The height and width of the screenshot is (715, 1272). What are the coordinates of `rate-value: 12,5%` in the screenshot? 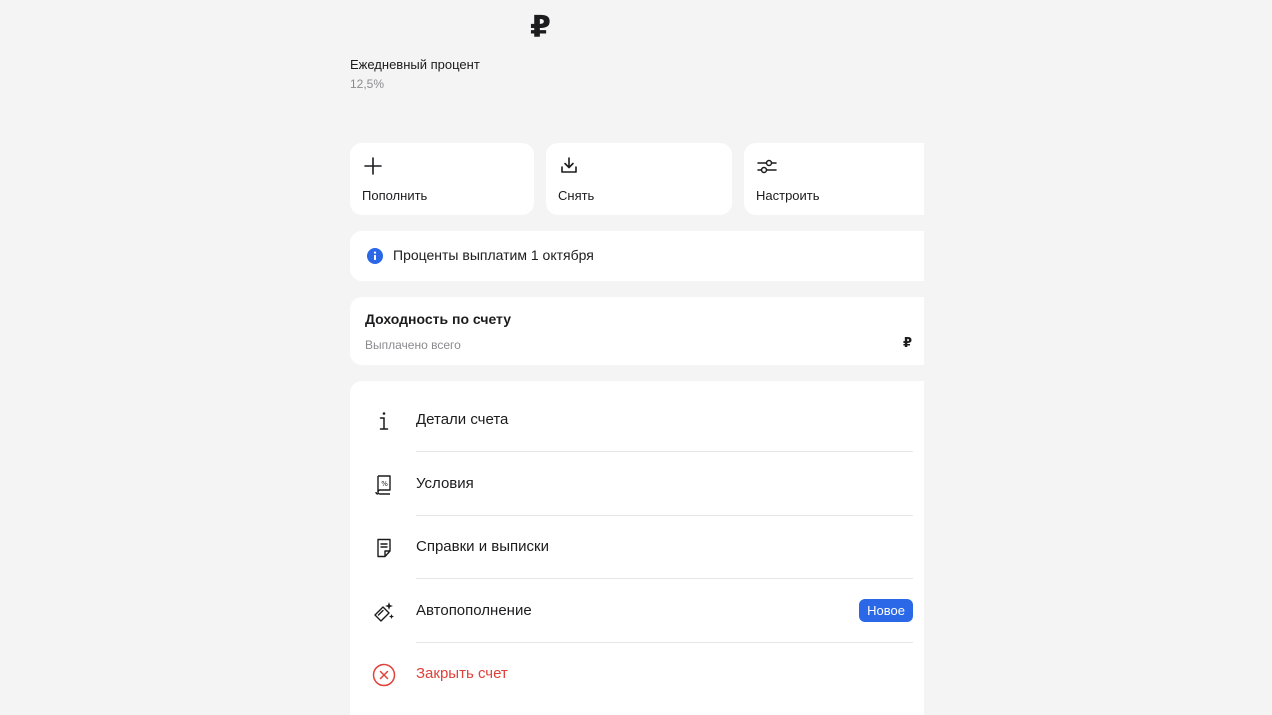 It's located at (367, 84).